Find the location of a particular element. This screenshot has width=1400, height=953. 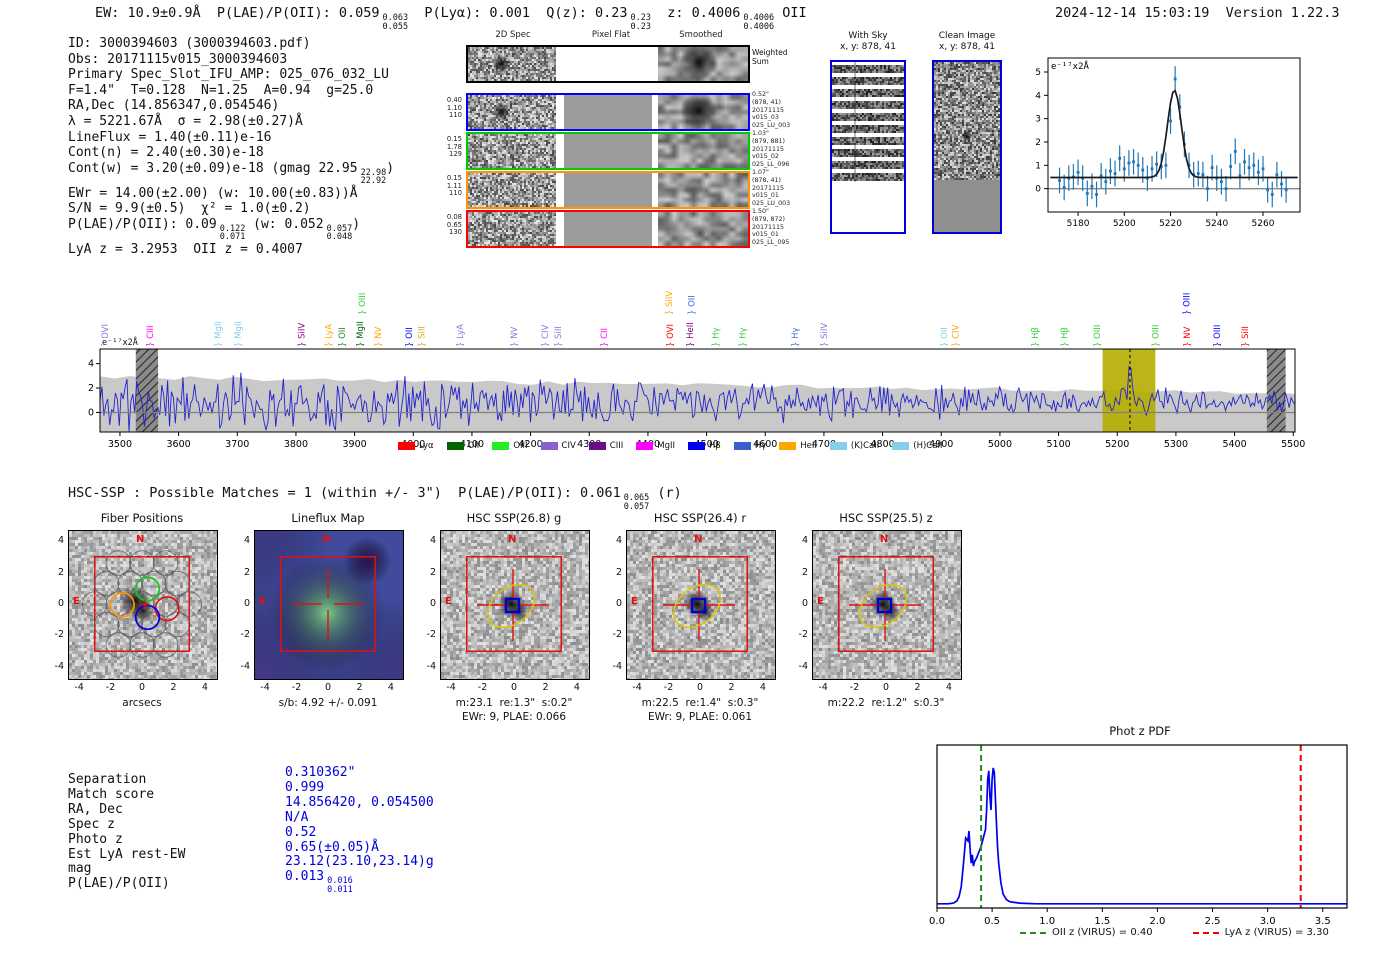

east-label: E is located at coordinates (76, 601).